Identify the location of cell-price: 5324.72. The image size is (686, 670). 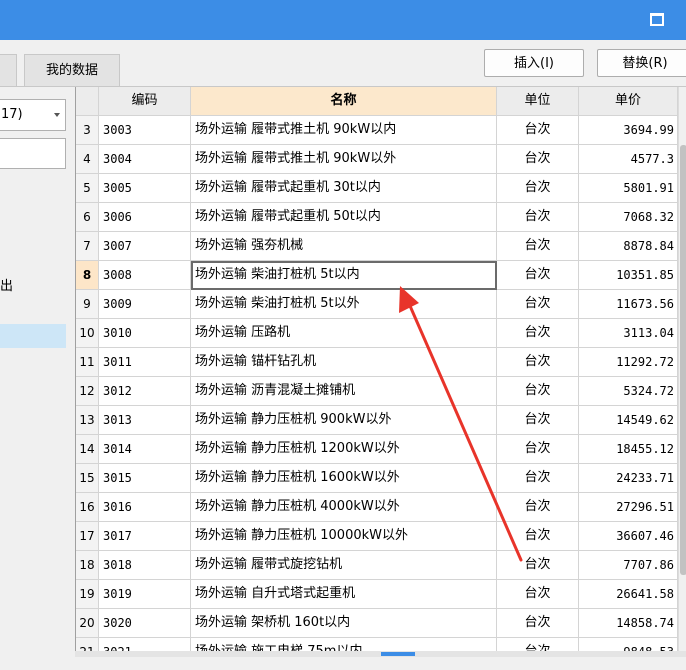
(628, 391).